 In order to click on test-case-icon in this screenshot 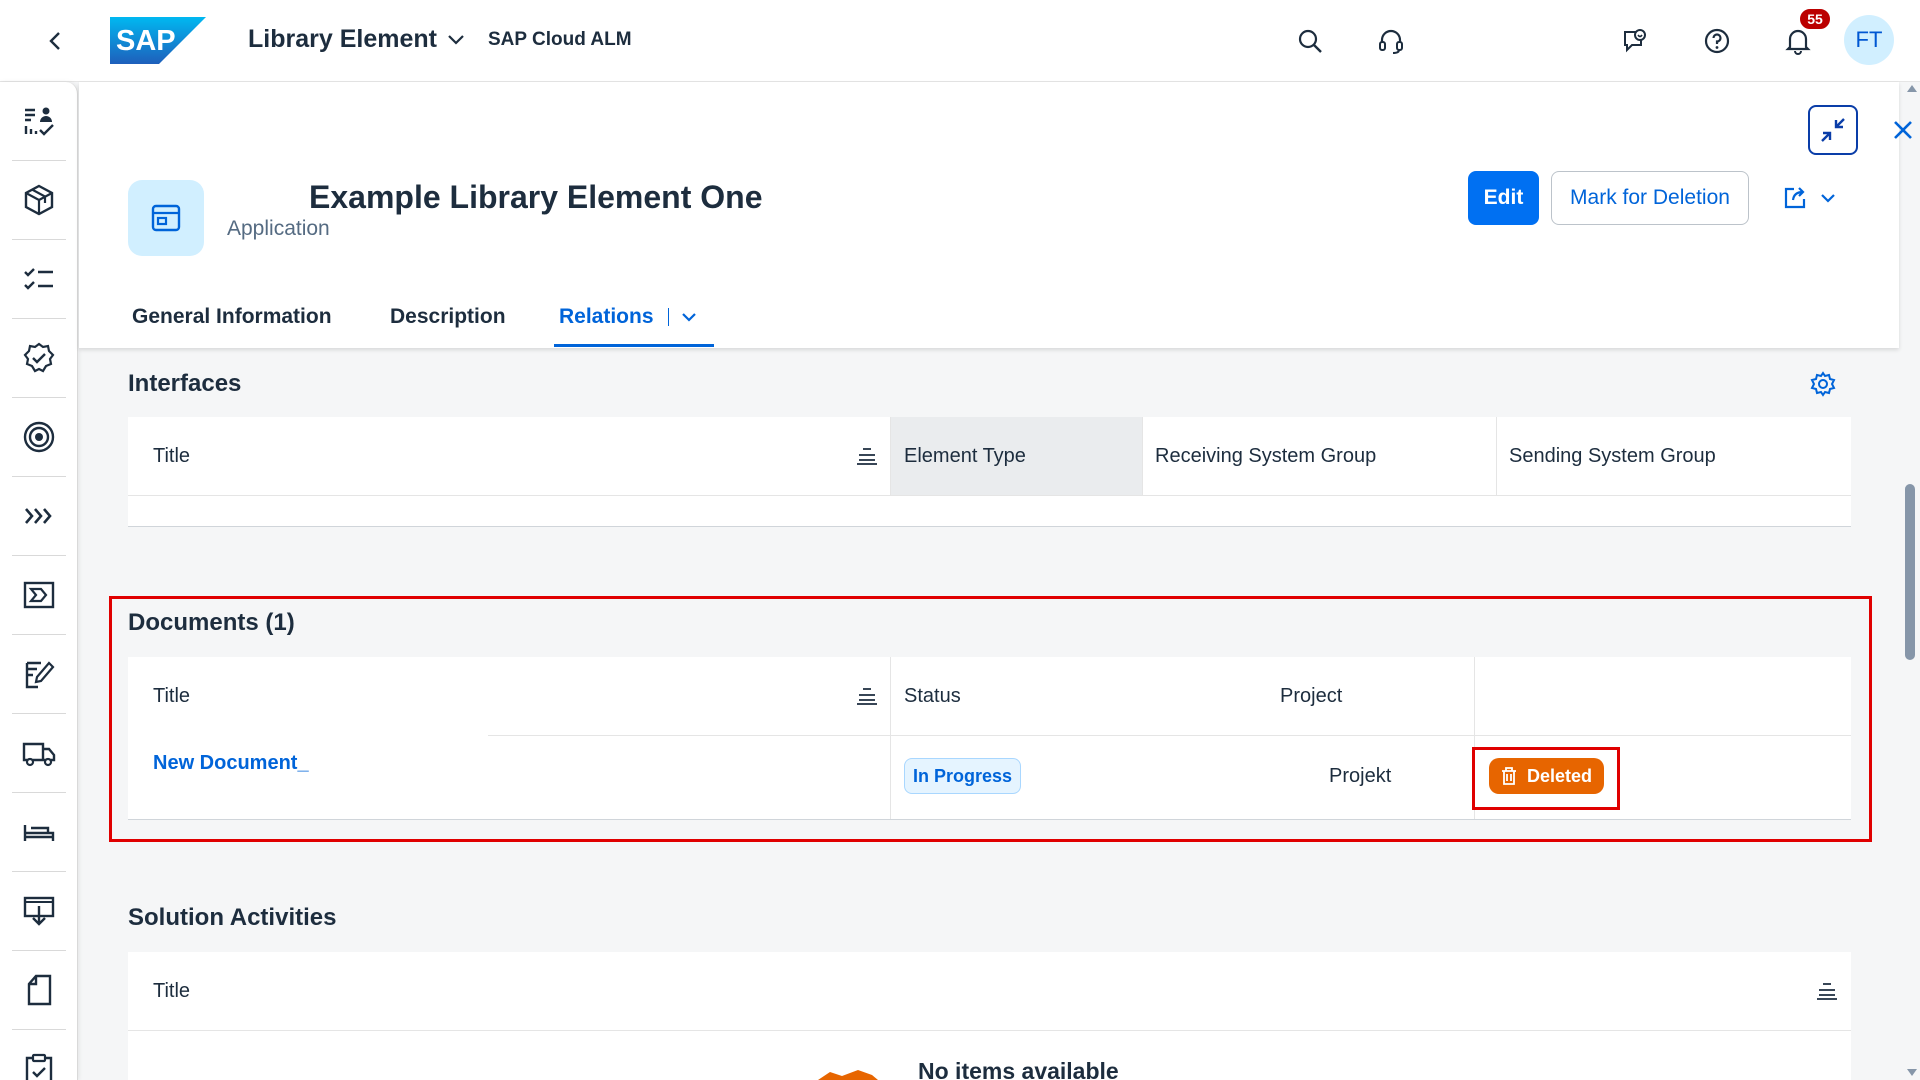, I will do `click(39, 595)`.